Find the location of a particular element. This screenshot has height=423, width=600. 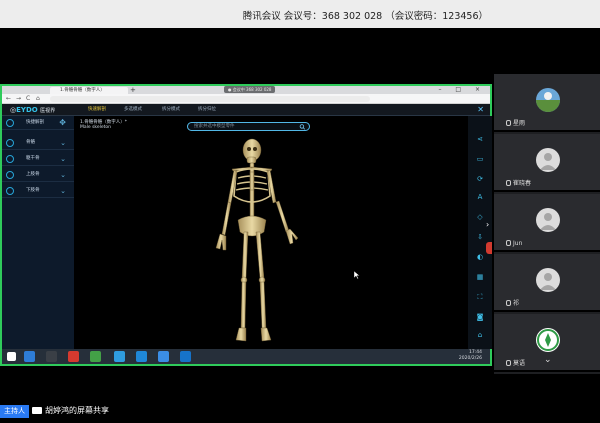

browser-navbar: ← → C ⌂ is located at coordinates (246, 99).